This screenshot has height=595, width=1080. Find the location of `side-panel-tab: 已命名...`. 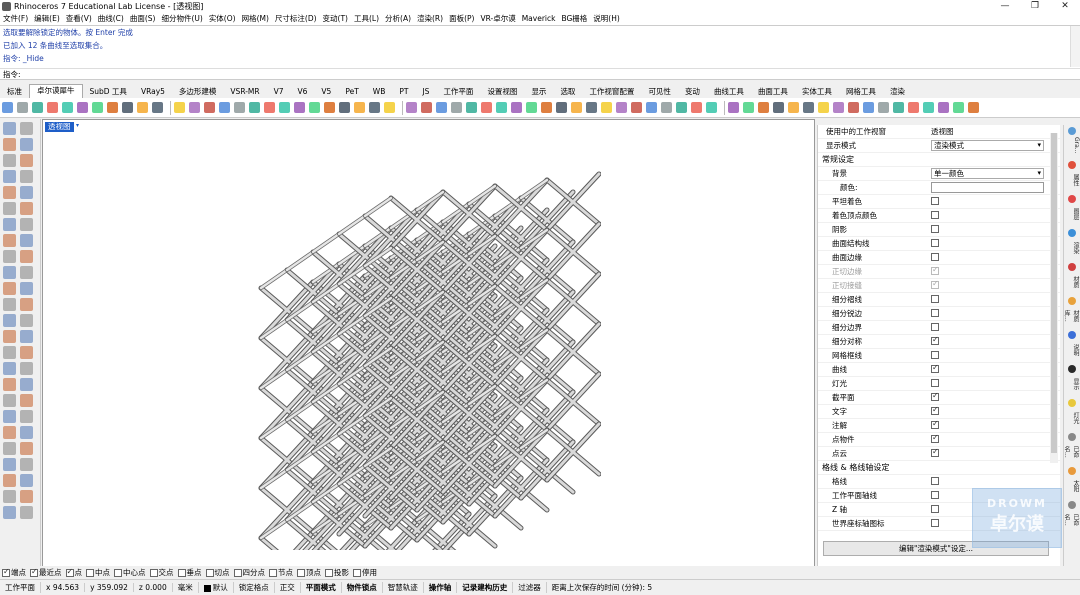

side-panel-tab: 已命名... is located at coordinates (1071, 515).